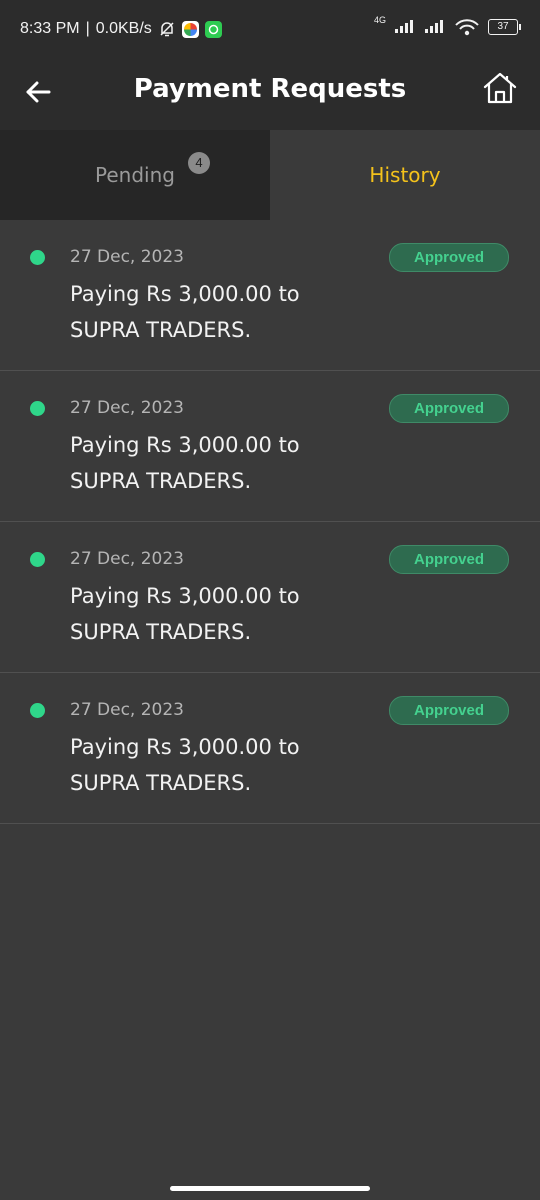 The image size is (540, 1200). What do you see at coordinates (199, 163) in the screenshot?
I see `pending-count-badge: 4` at bounding box center [199, 163].